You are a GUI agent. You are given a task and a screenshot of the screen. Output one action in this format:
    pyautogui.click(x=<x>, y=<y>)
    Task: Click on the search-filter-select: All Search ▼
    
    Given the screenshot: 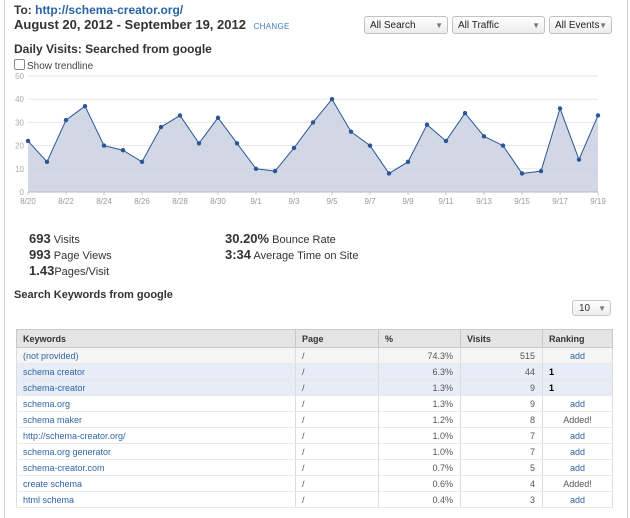 What is the action you would take?
    pyautogui.click(x=406, y=25)
    